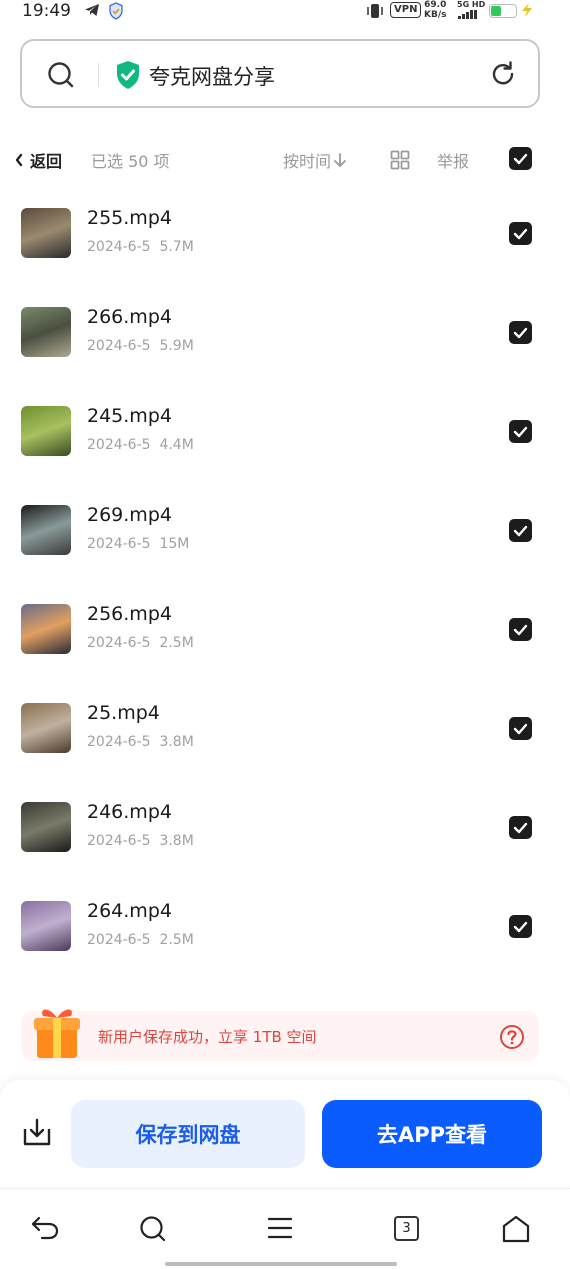 This screenshot has height=1269, width=570. I want to click on vpn-badge: VPN, so click(406, 10).